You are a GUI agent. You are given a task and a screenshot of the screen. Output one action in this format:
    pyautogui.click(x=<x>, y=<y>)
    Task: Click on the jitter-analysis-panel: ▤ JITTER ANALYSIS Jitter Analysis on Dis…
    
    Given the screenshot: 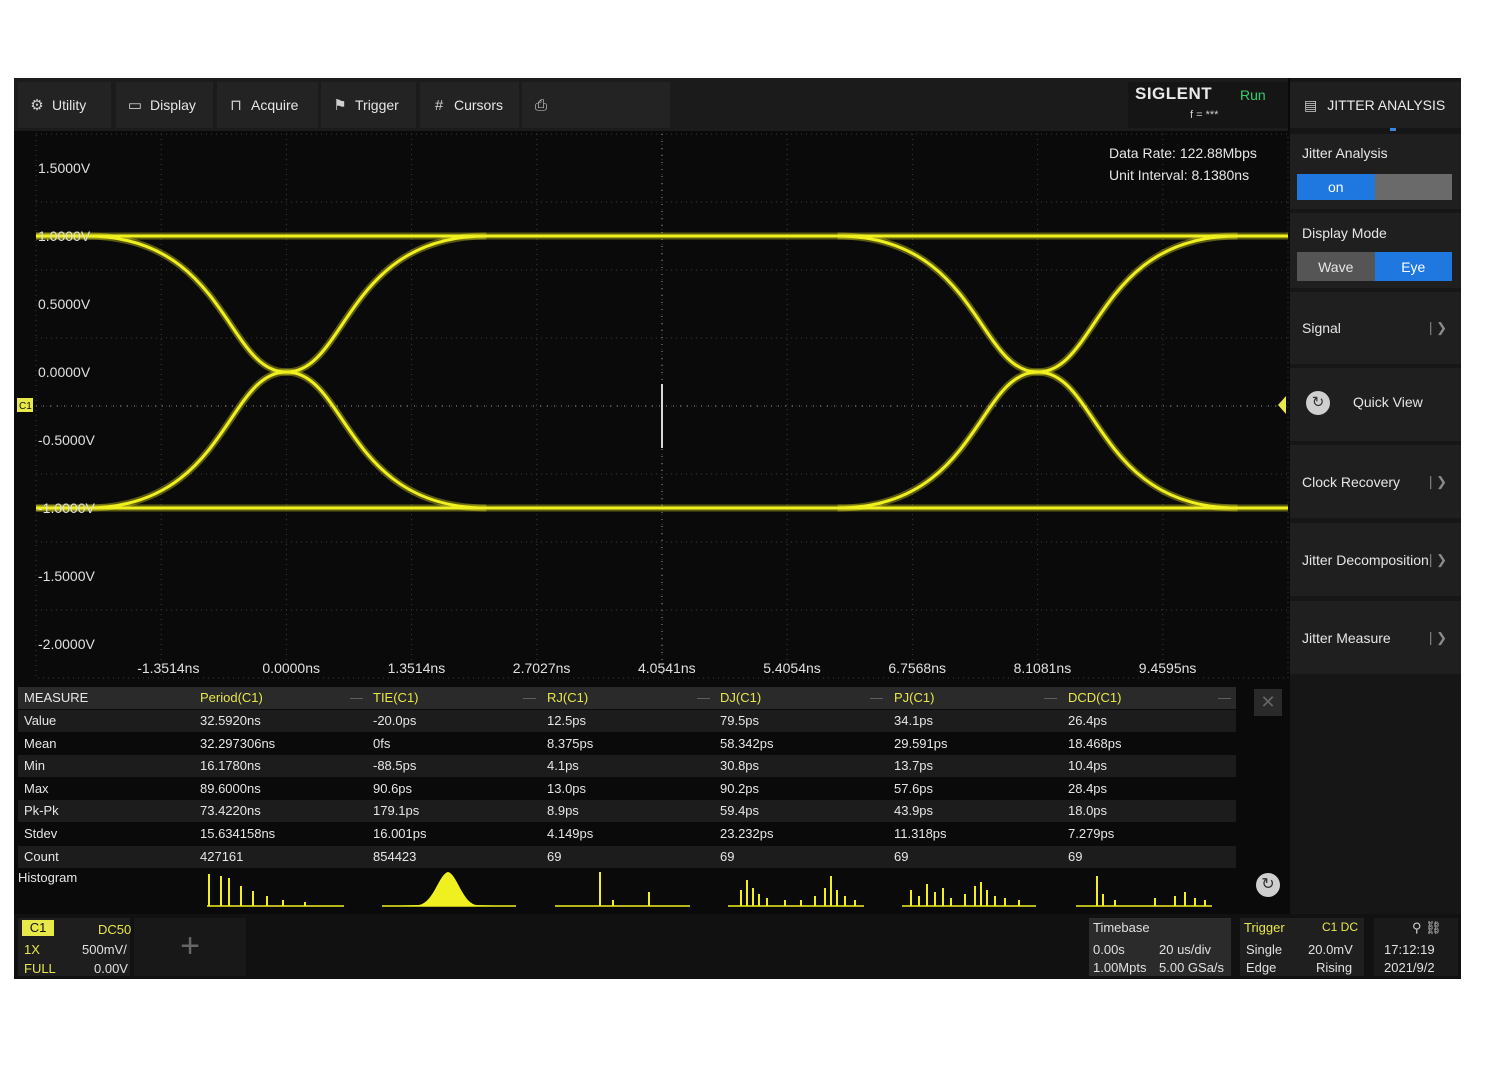 What is the action you would take?
    pyautogui.click(x=1375, y=528)
    